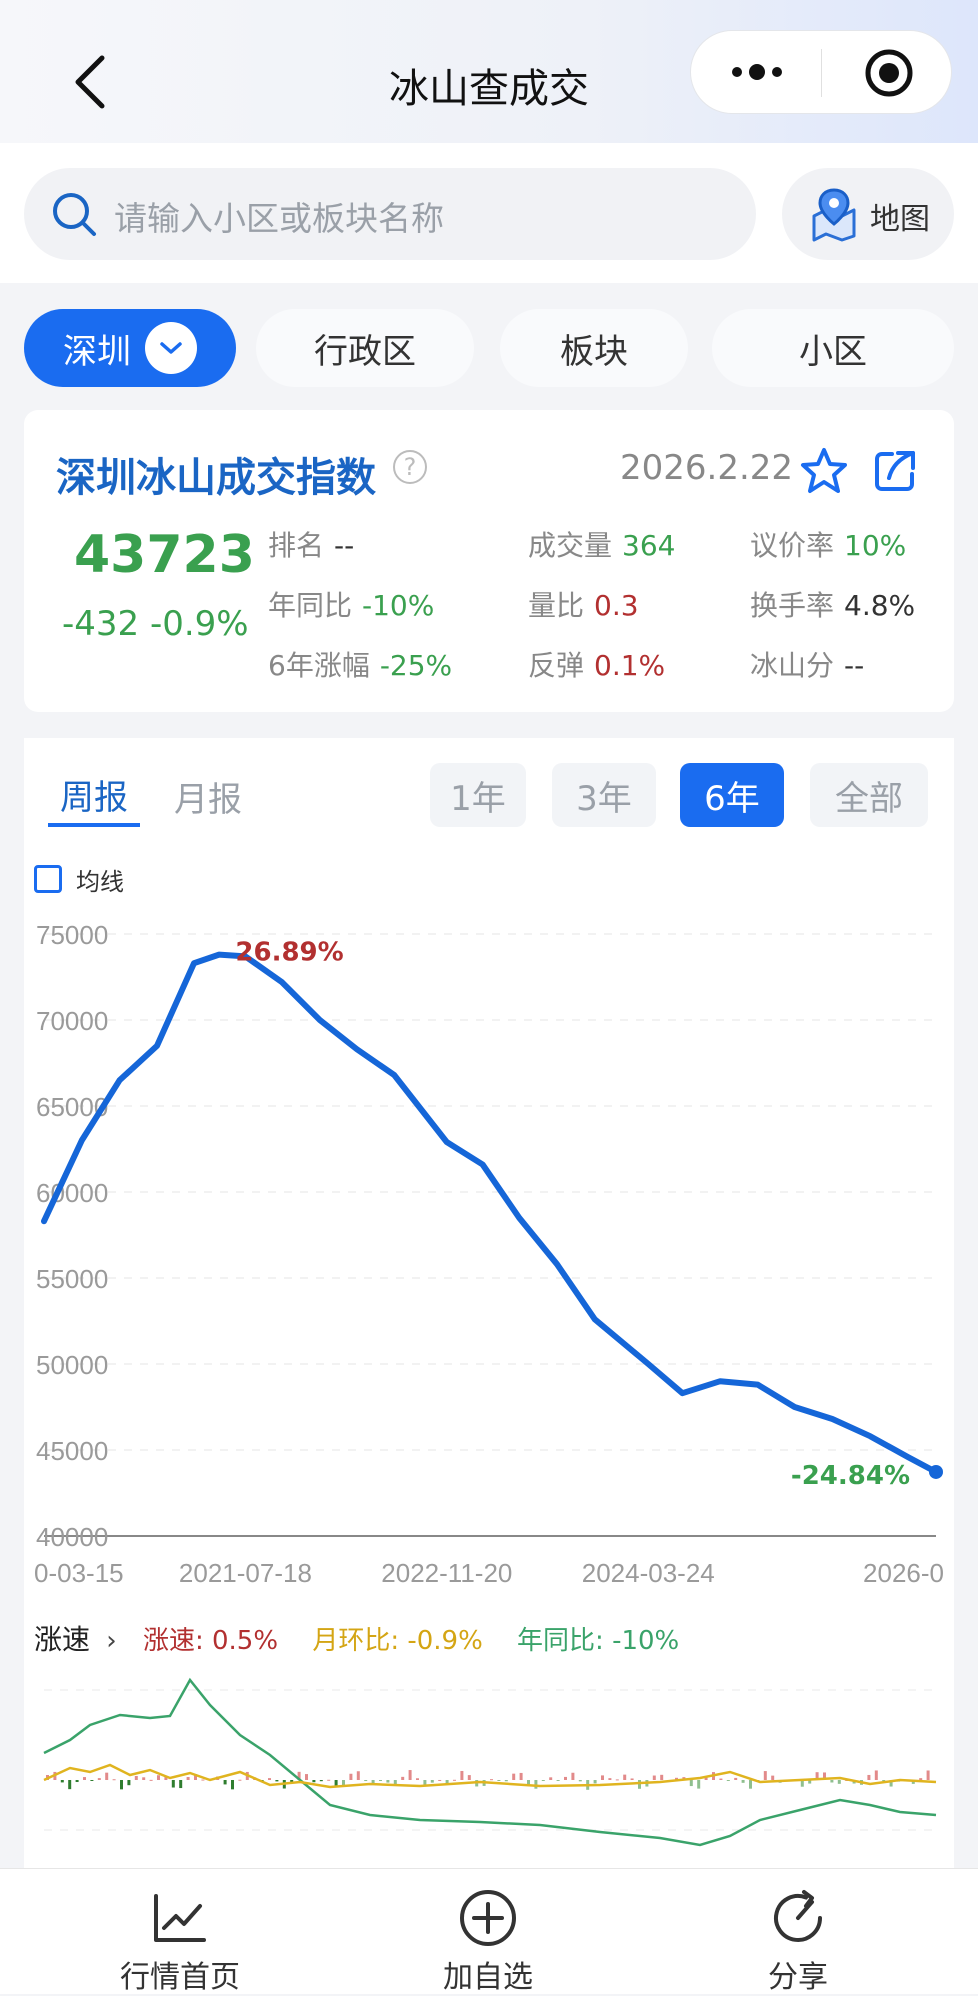 This screenshot has width=978, height=1996. Describe the element at coordinates (155, 624) in the screenshot. I see `index-change: -432 -0.9%` at that location.